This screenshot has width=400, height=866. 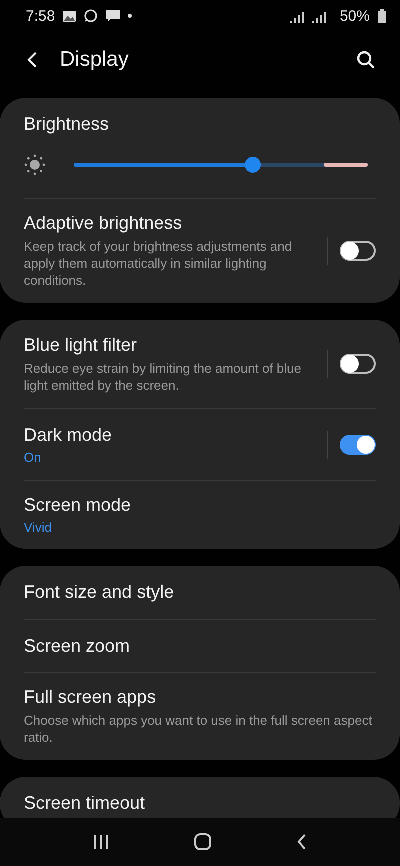 What do you see at coordinates (41, 16) in the screenshot?
I see `status-time: 7:58` at bounding box center [41, 16].